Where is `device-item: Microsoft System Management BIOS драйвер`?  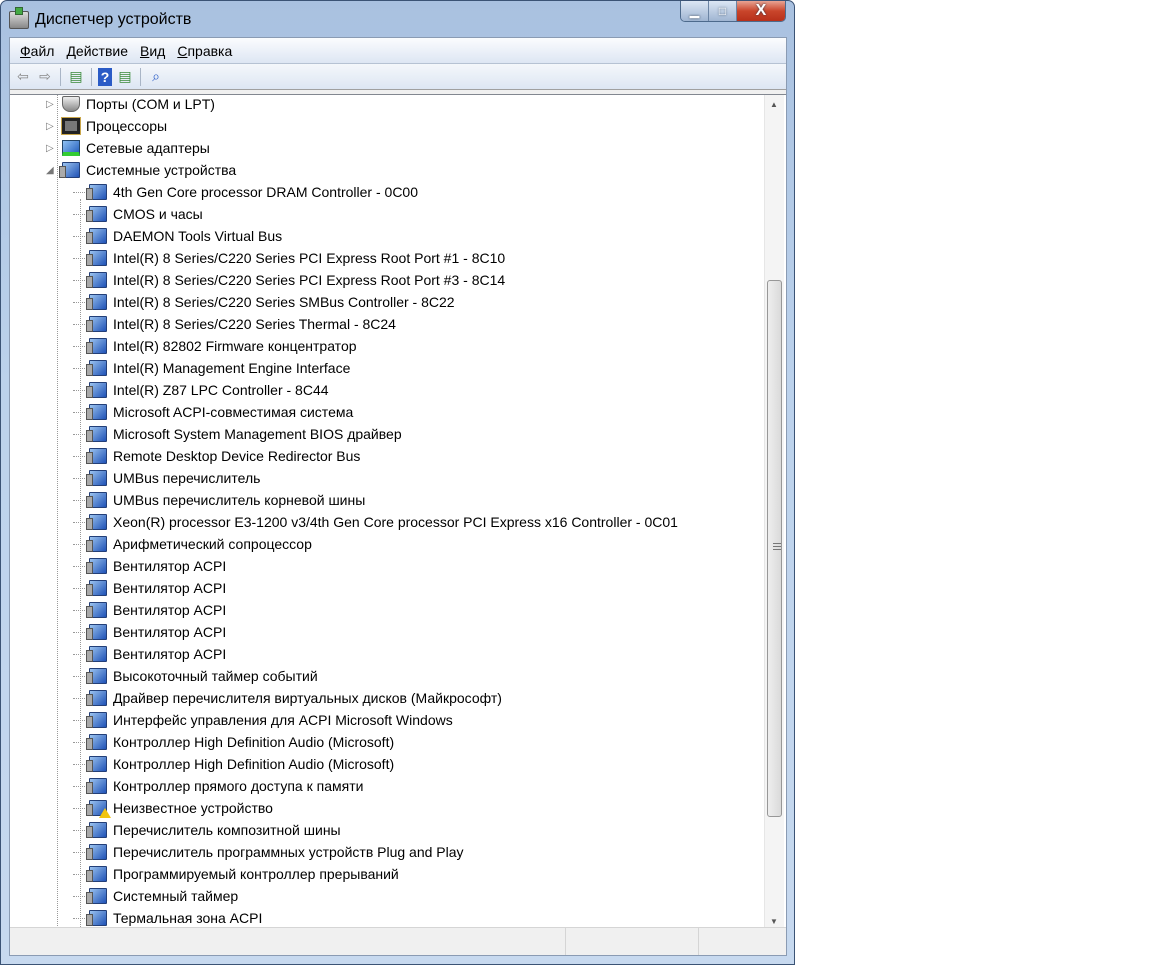
device-item: Microsoft System Management BIOS драйвер is located at coordinates (237, 434).